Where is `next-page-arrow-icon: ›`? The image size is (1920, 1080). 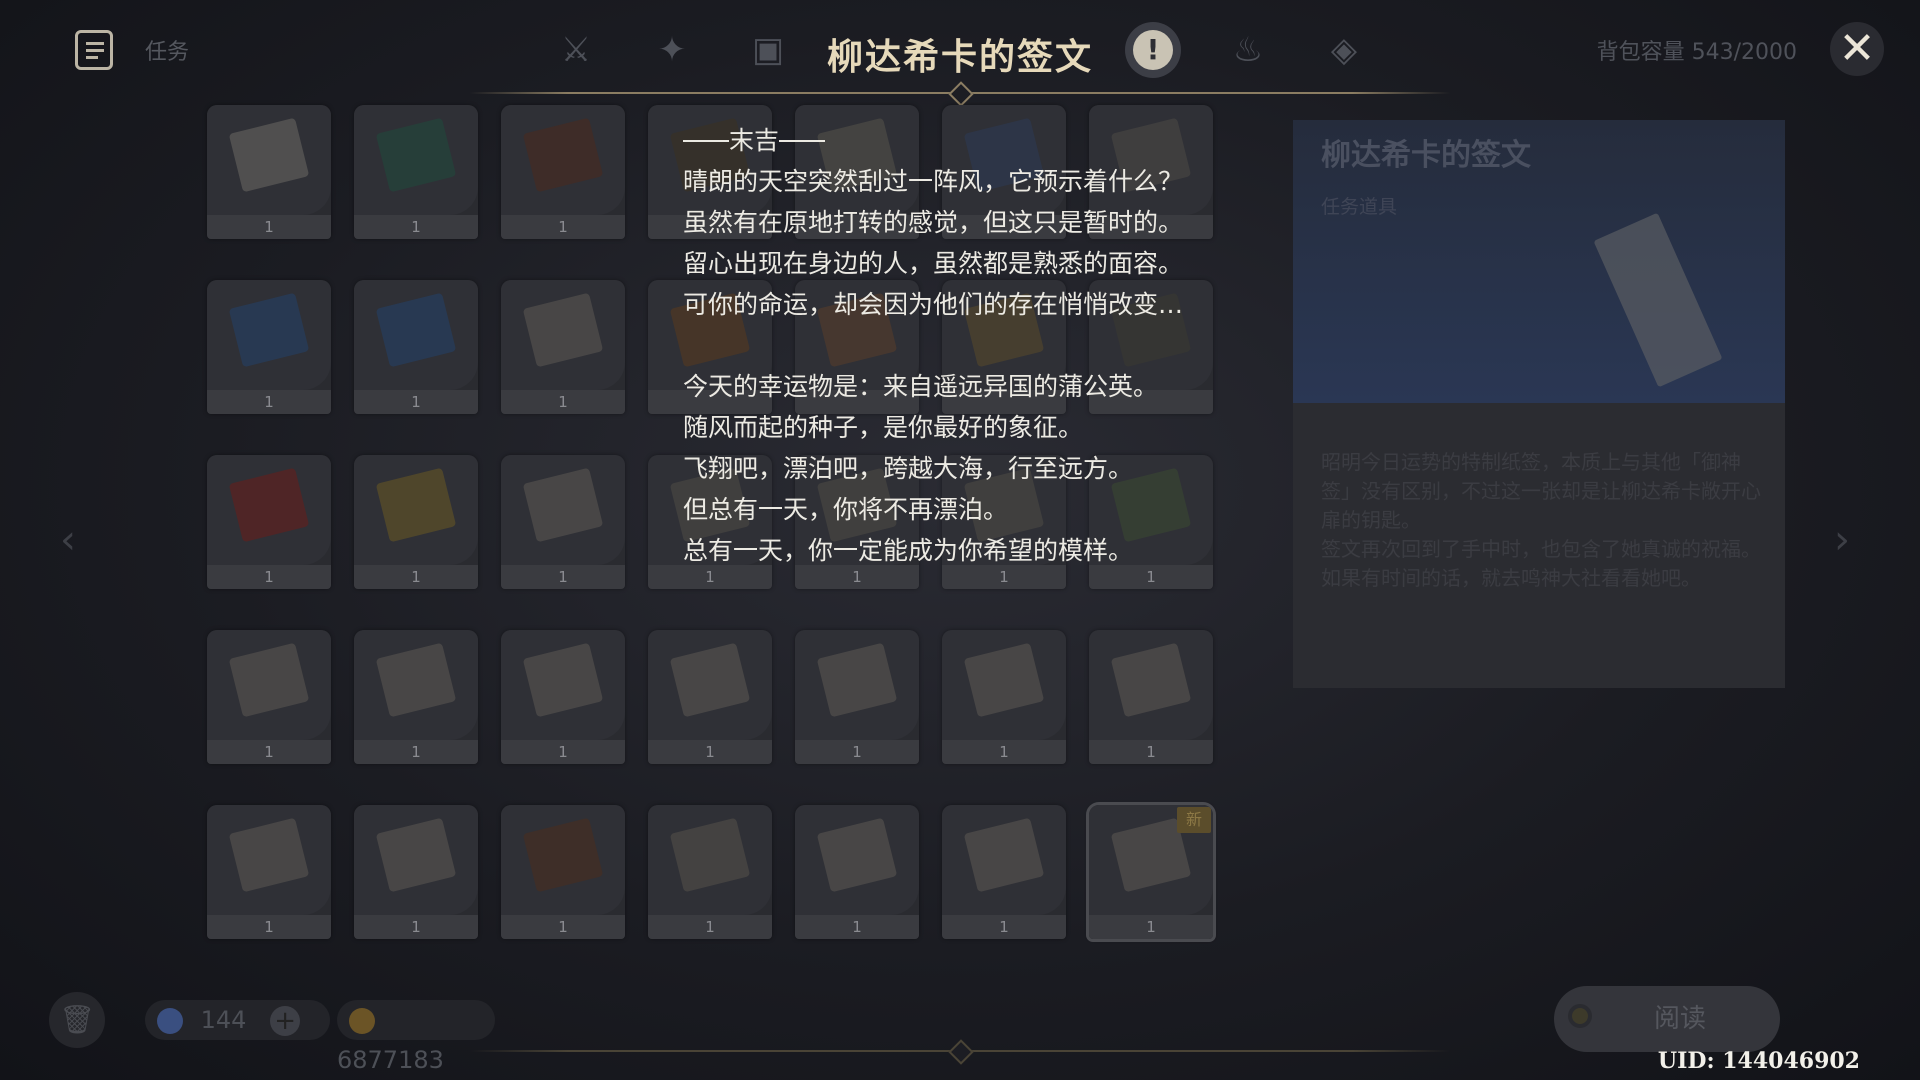
next-page-arrow-icon: › is located at coordinates (1847, 540).